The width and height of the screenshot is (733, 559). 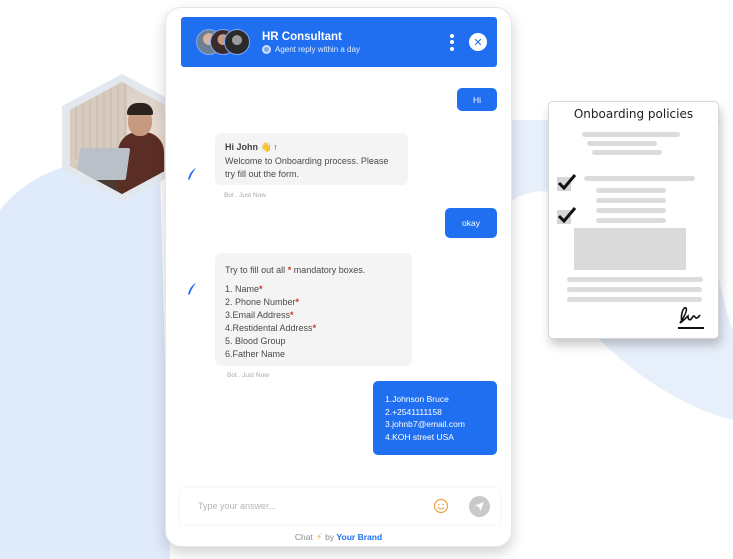 I want to click on user-message: Hi, so click(x=477, y=99).